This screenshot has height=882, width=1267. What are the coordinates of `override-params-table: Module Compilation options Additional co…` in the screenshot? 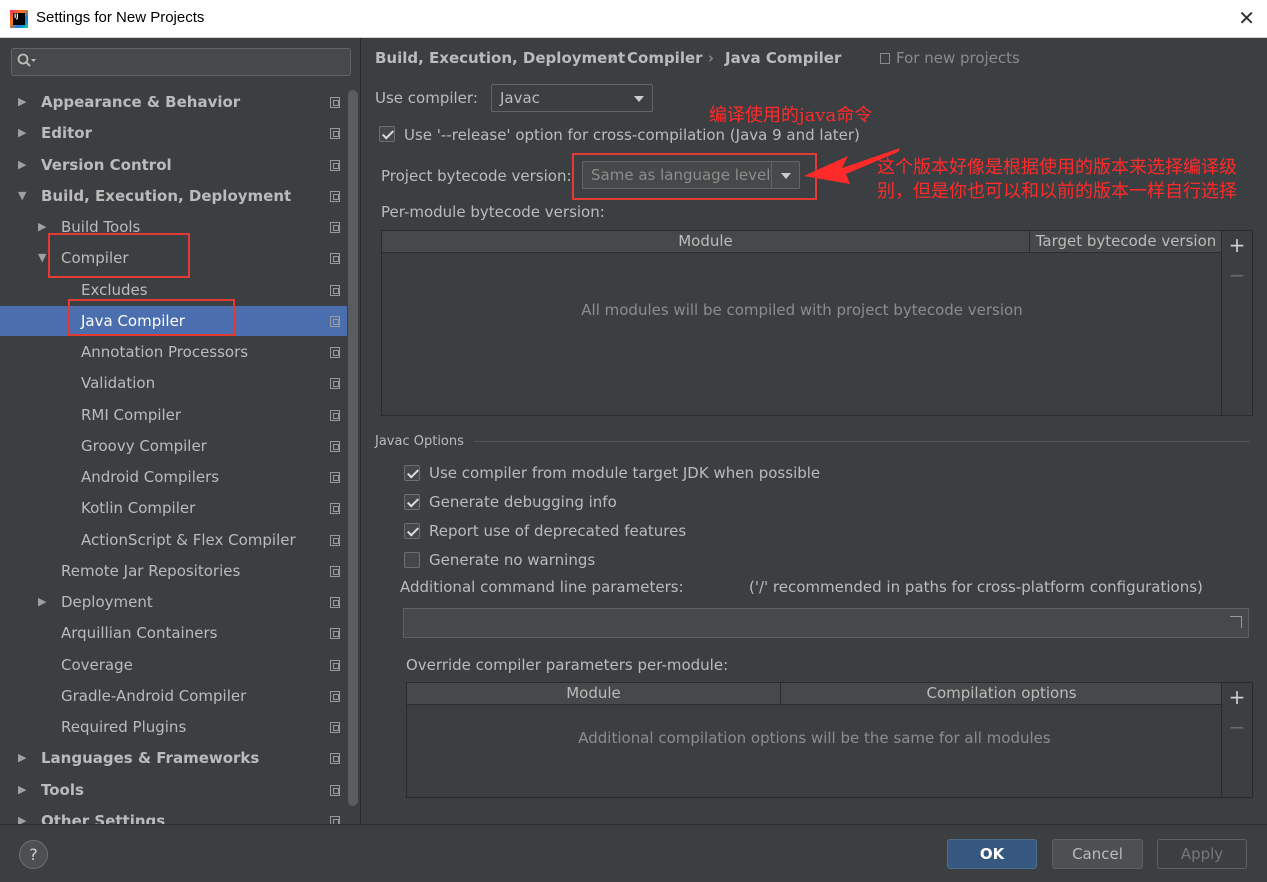 It's located at (829, 740).